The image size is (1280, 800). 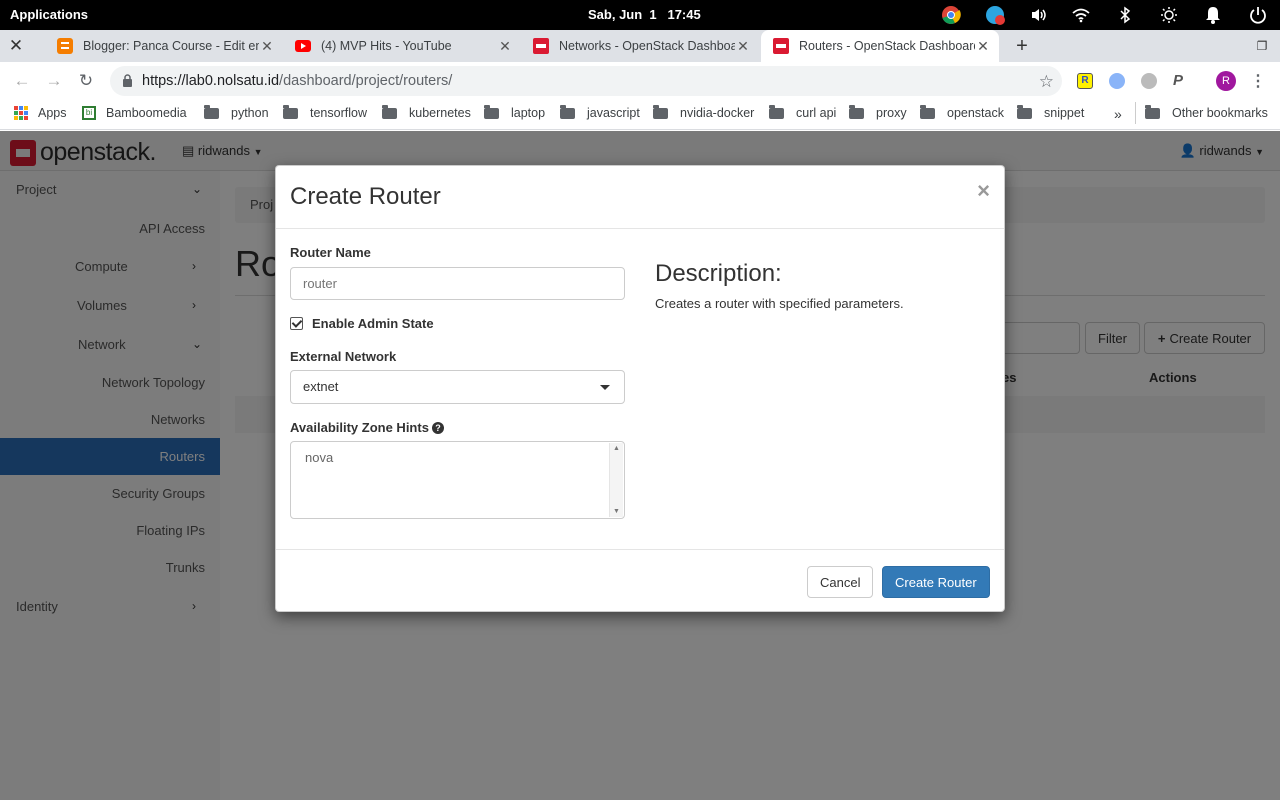 What do you see at coordinates (1117, 81) in the screenshot?
I see `extension-globe-blue-icon` at bounding box center [1117, 81].